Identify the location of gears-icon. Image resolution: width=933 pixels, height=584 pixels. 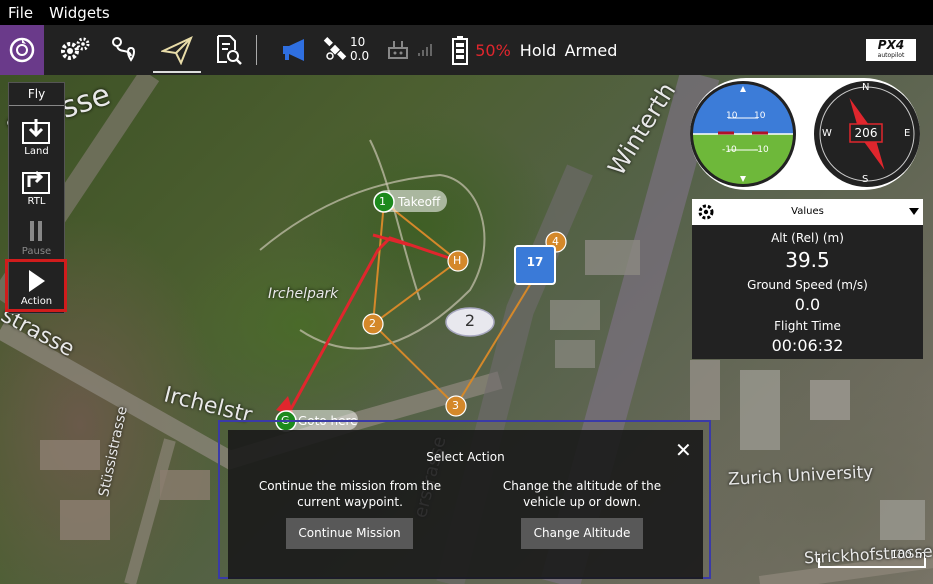
(75, 48).